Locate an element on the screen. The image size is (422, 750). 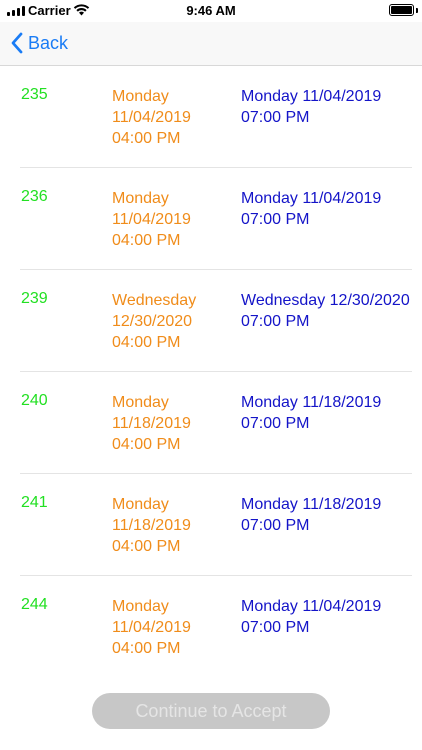
start-time: Wednesday 12/30/2020 04:00 PM is located at coordinates (154, 321).